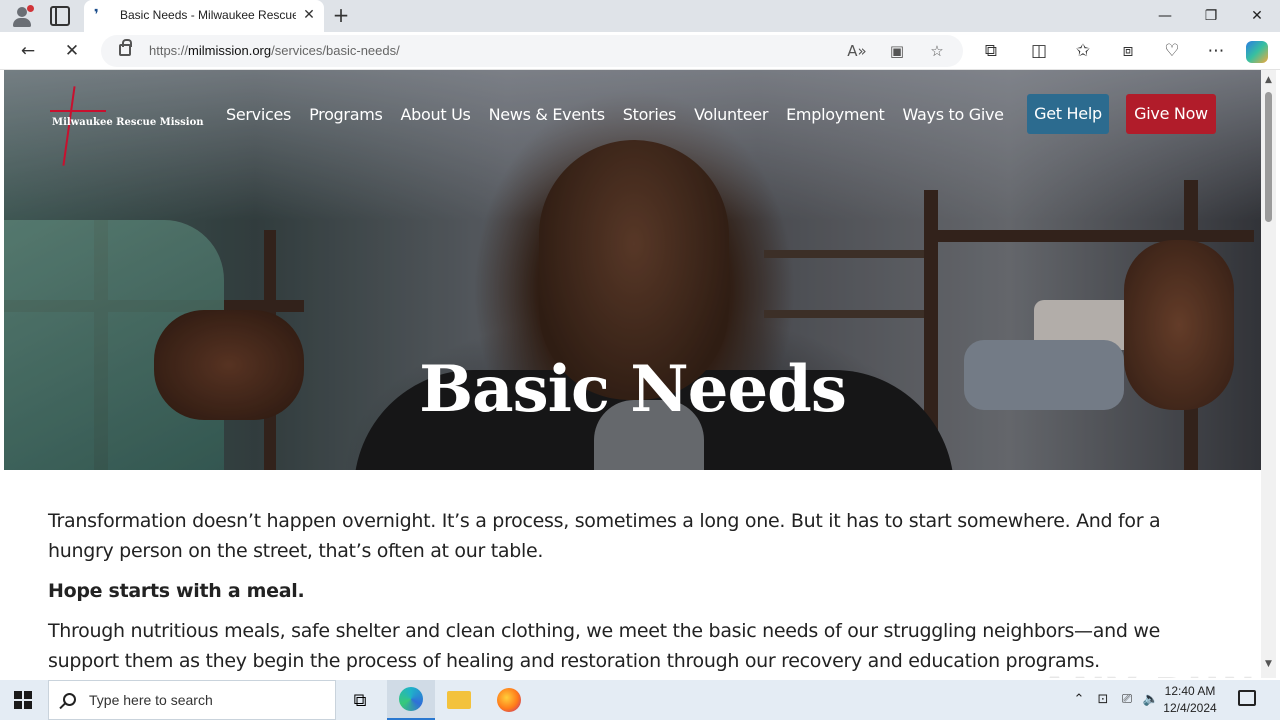 The width and height of the screenshot is (1280, 720). What do you see at coordinates (1103, 700) in the screenshot?
I see `usb-device-icon: ⊡` at bounding box center [1103, 700].